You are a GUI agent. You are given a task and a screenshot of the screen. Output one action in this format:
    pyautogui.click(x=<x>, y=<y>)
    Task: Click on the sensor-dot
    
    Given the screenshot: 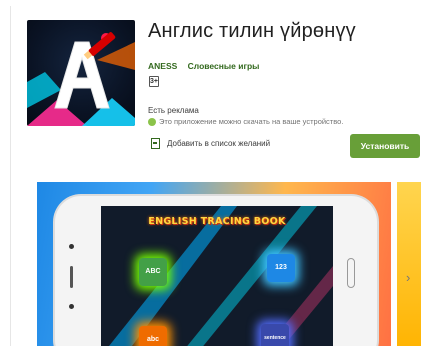 What is the action you would take?
    pyautogui.click(x=71, y=306)
    